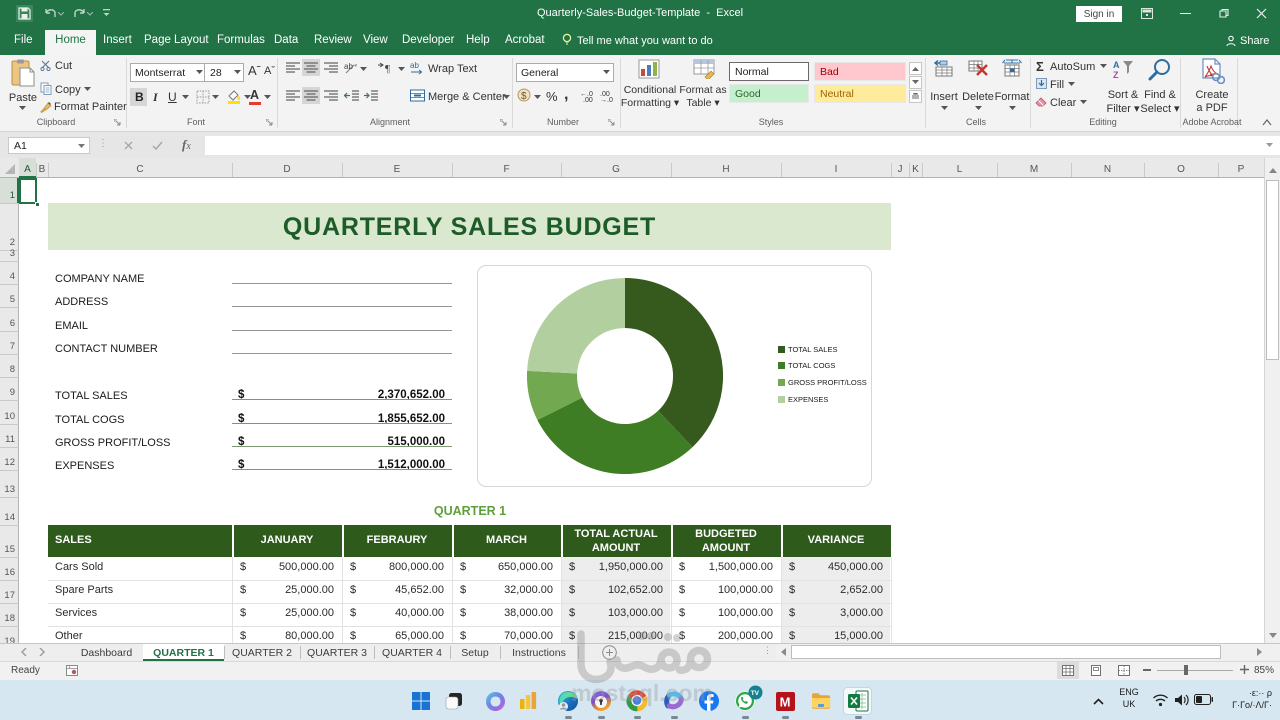  What do you see at coordinates (755, 693) in the screenshot?
I see `svg-text: TV` at bounding box center [755, 693].